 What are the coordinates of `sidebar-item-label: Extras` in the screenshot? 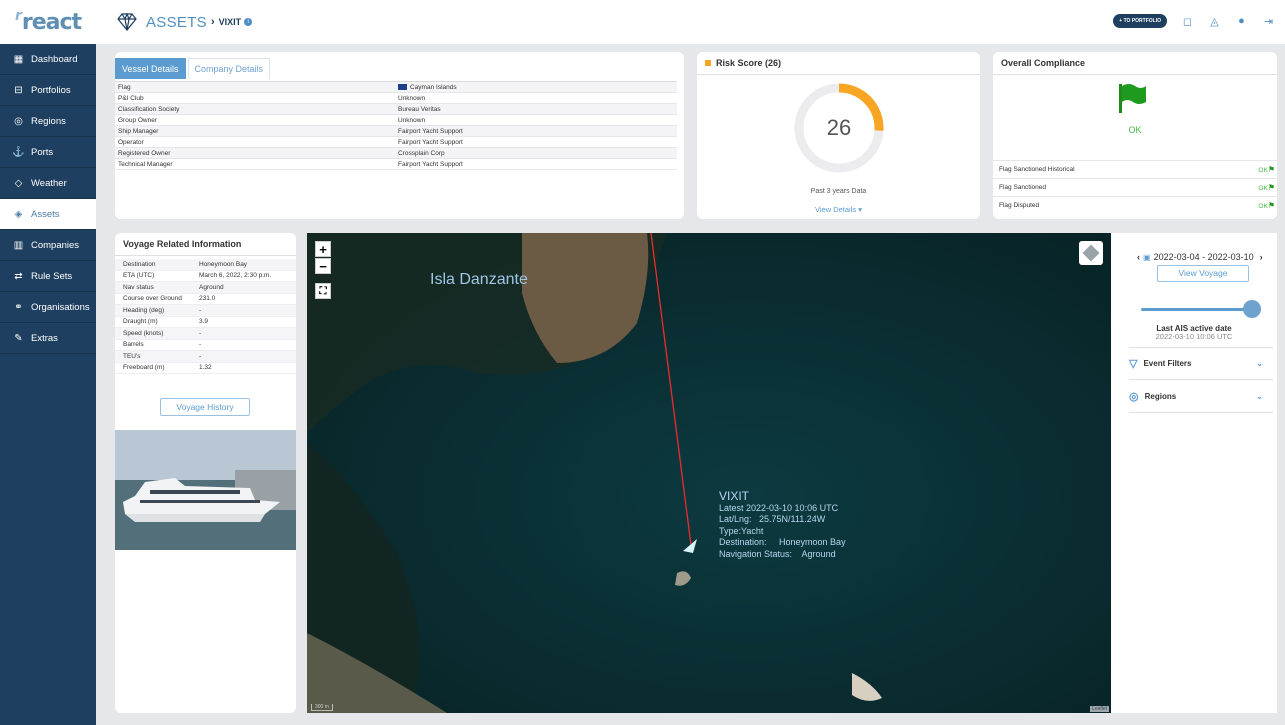 It's located at (44, 338).